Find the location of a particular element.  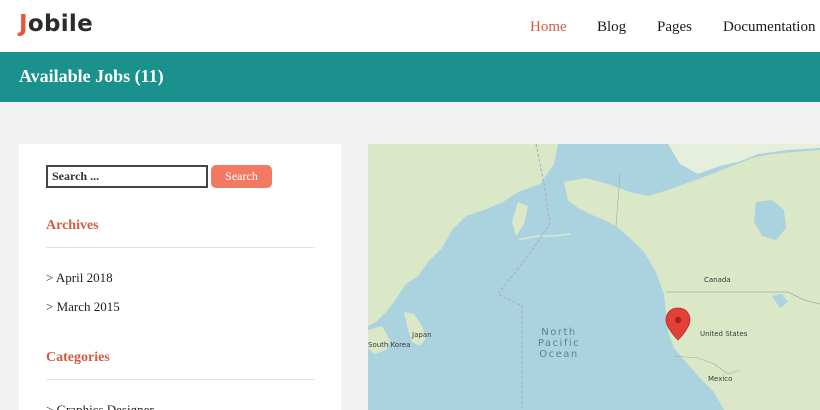

ocean-label-line: Pacific is located at coordinates (559, 343).